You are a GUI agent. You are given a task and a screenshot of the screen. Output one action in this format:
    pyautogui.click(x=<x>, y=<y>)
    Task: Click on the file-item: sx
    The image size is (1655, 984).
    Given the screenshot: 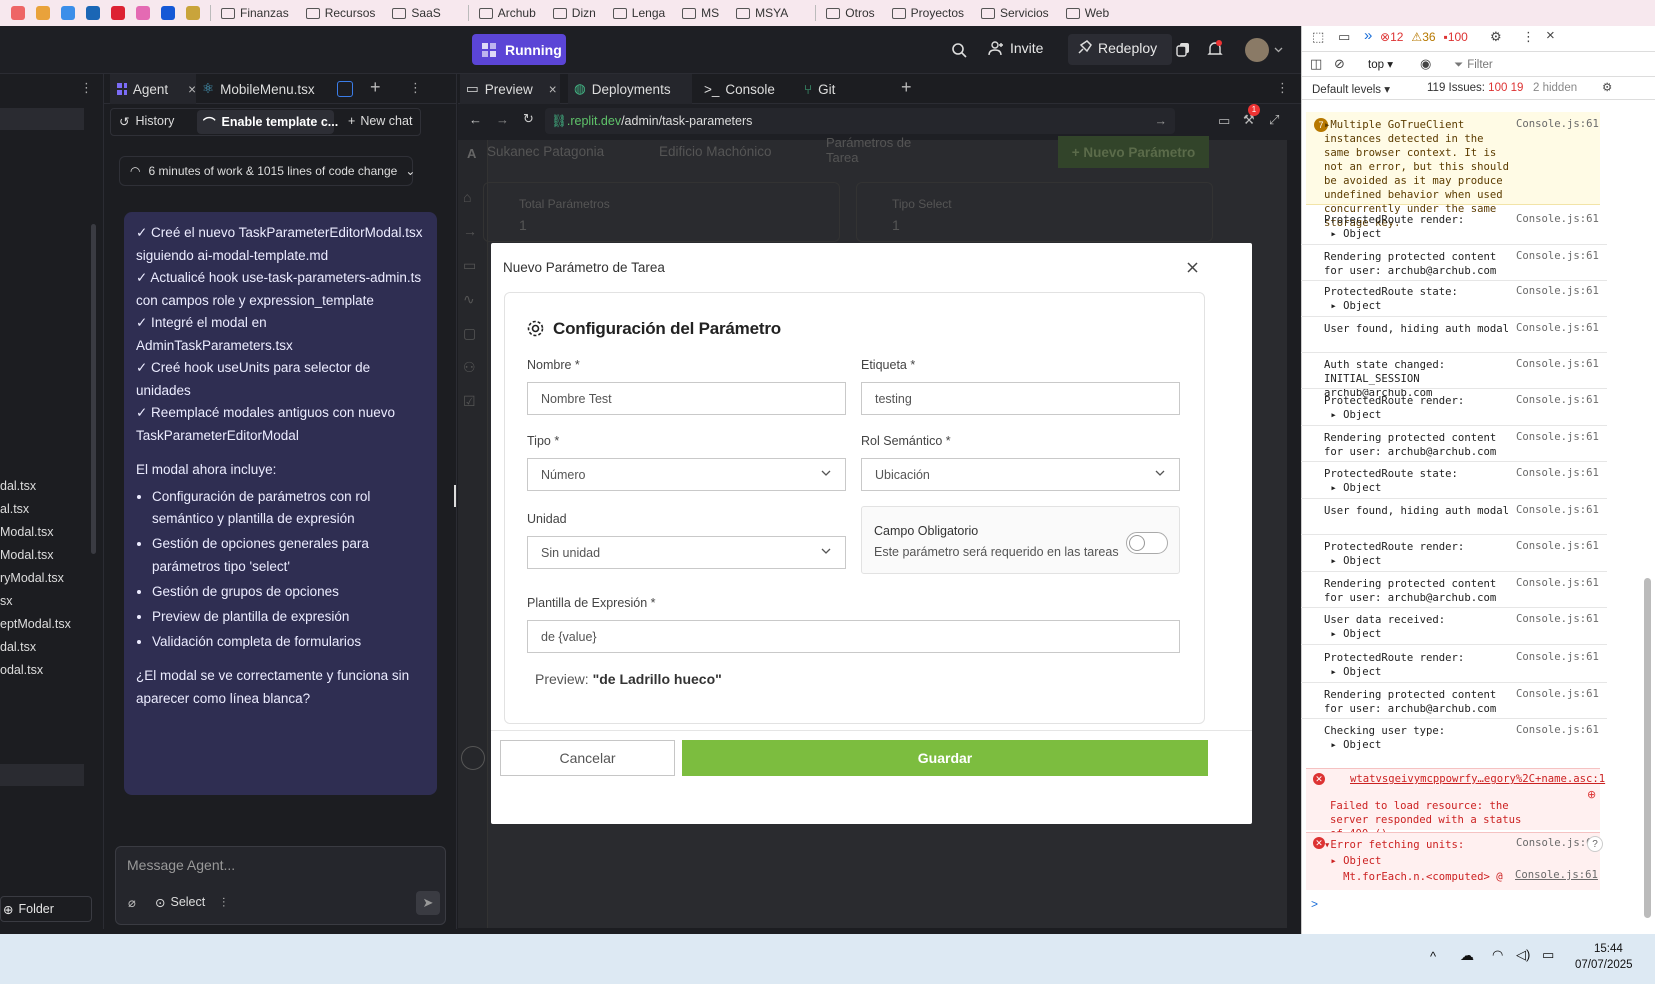 What is the action you would take?
    pyautogui.click(x=6, y=601)
    